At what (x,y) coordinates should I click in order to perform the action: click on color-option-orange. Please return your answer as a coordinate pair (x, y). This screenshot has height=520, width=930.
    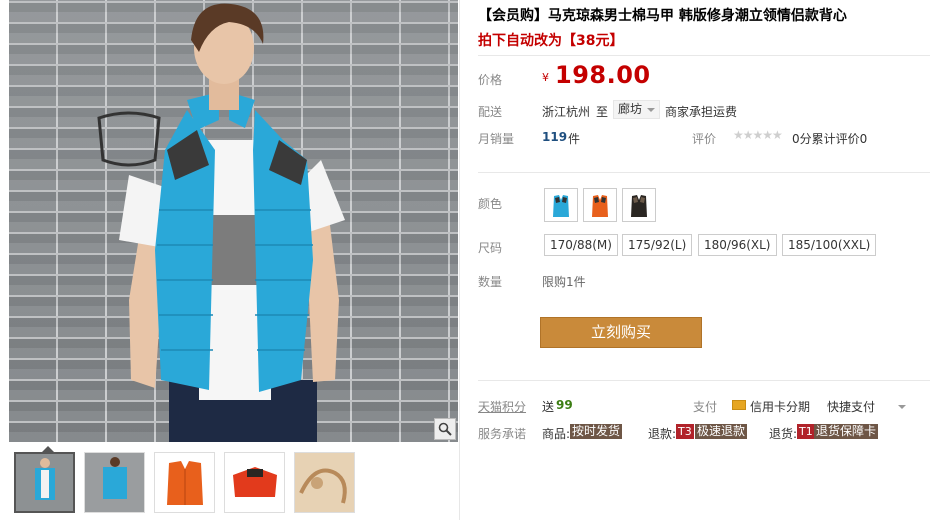
    Looking at the image, I should click on (600, 205).